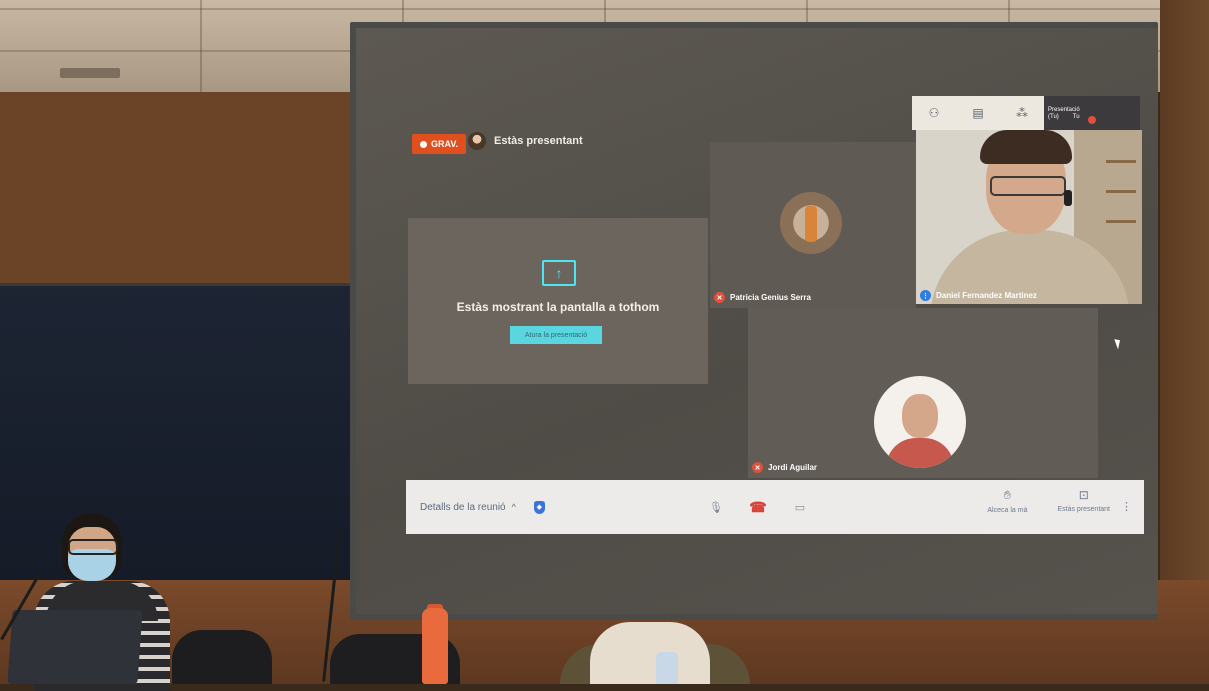 The height and width of the screenshot is (691, 1209). I want to click on side-controls: ✋︎ Alceca la mà ⊡ Estàs presentant, so click(1048, 501).